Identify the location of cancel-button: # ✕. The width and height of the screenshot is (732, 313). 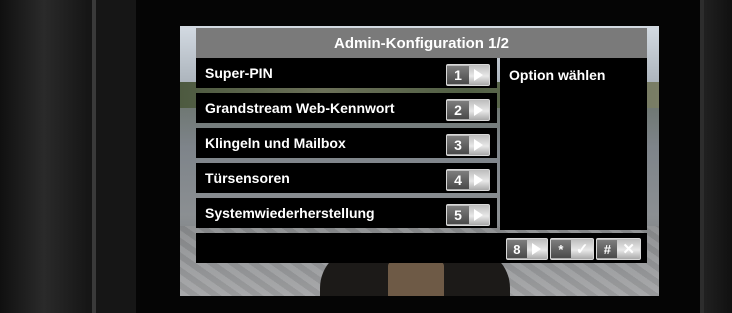
(618, 249).